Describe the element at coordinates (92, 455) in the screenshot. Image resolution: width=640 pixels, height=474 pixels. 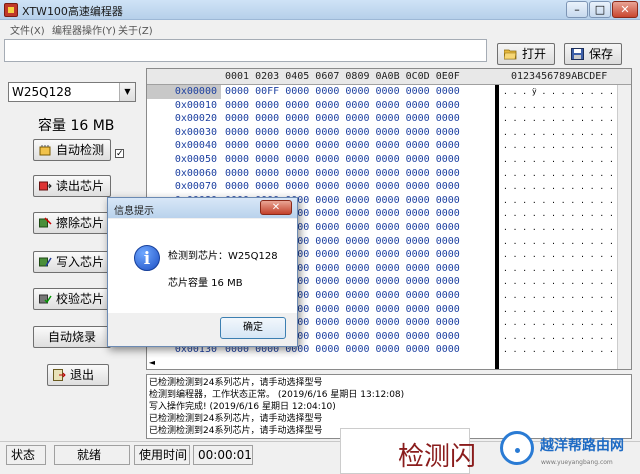
I see `status-value: 就绪` at that location.